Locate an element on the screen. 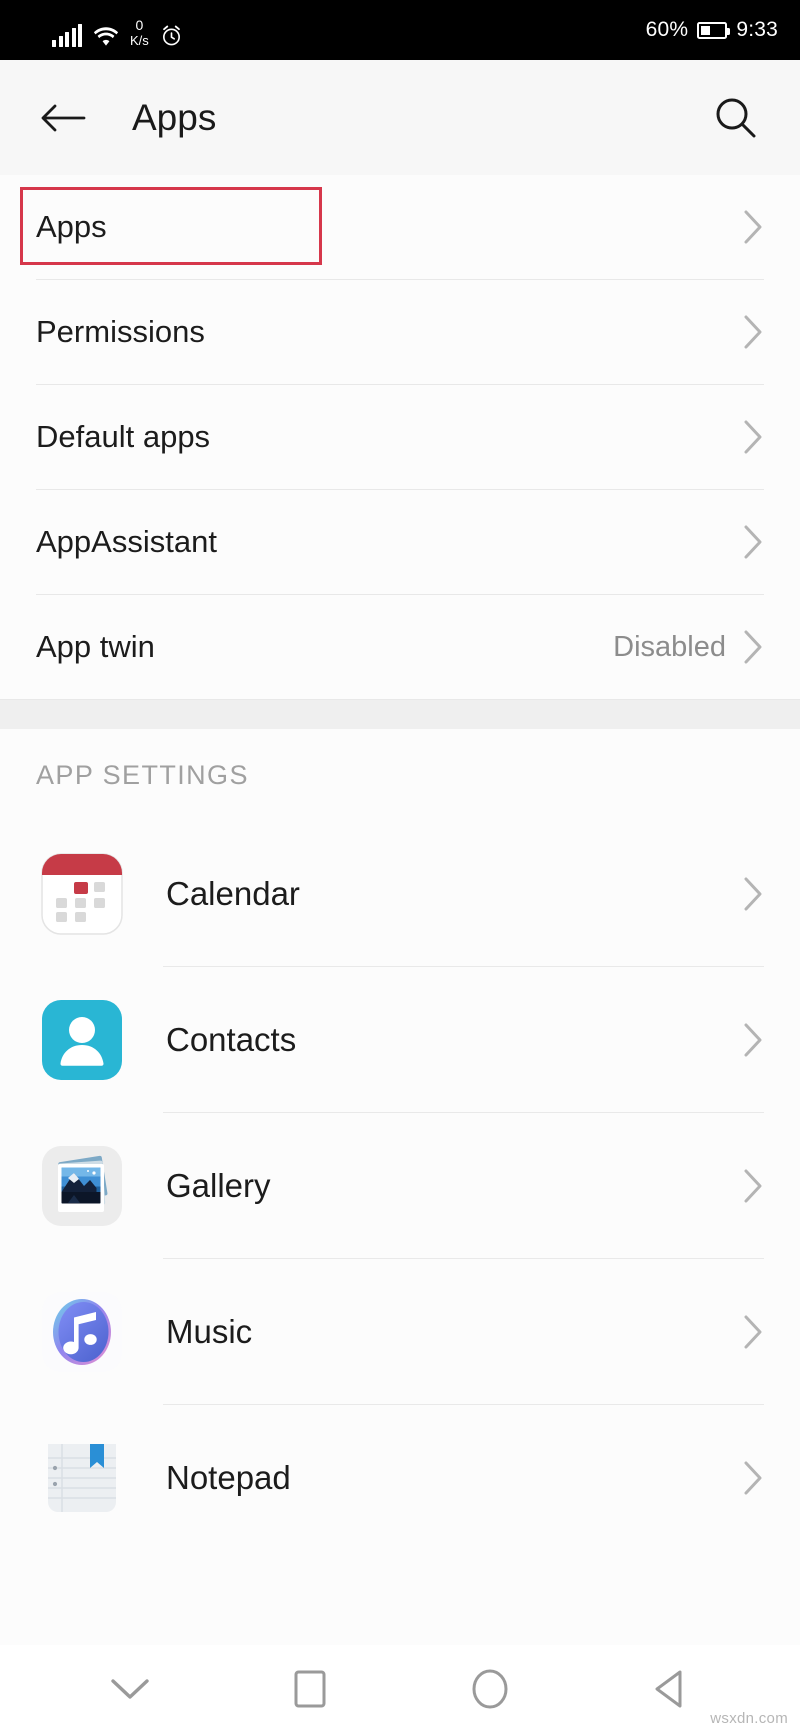  home-circle-icon is located at coordinates (490, 1689).